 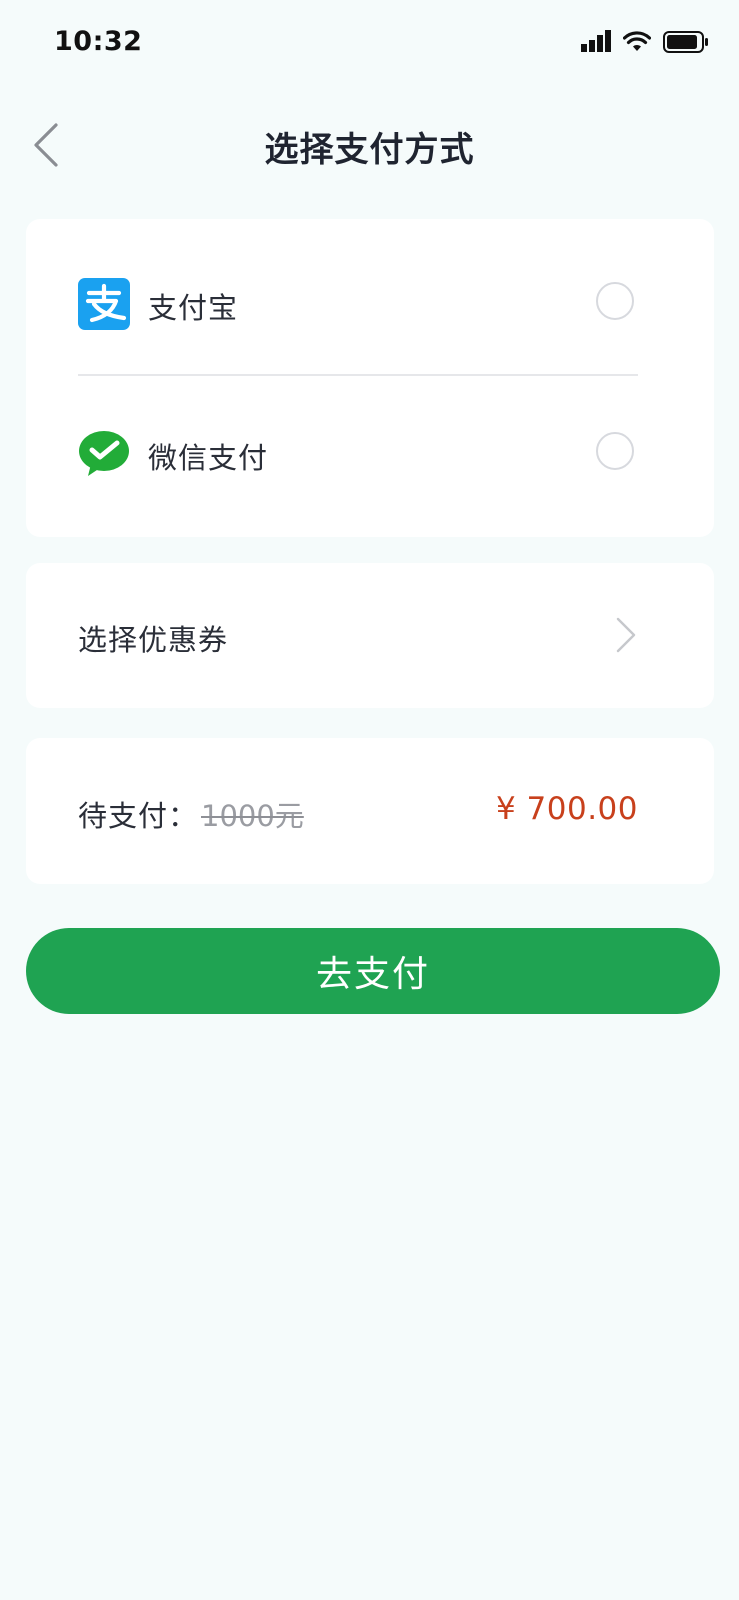 What do you see at coordinates (596, 41) in the screenshot?
I see `cellular-signal-icon` at bounding box center [596, 41].